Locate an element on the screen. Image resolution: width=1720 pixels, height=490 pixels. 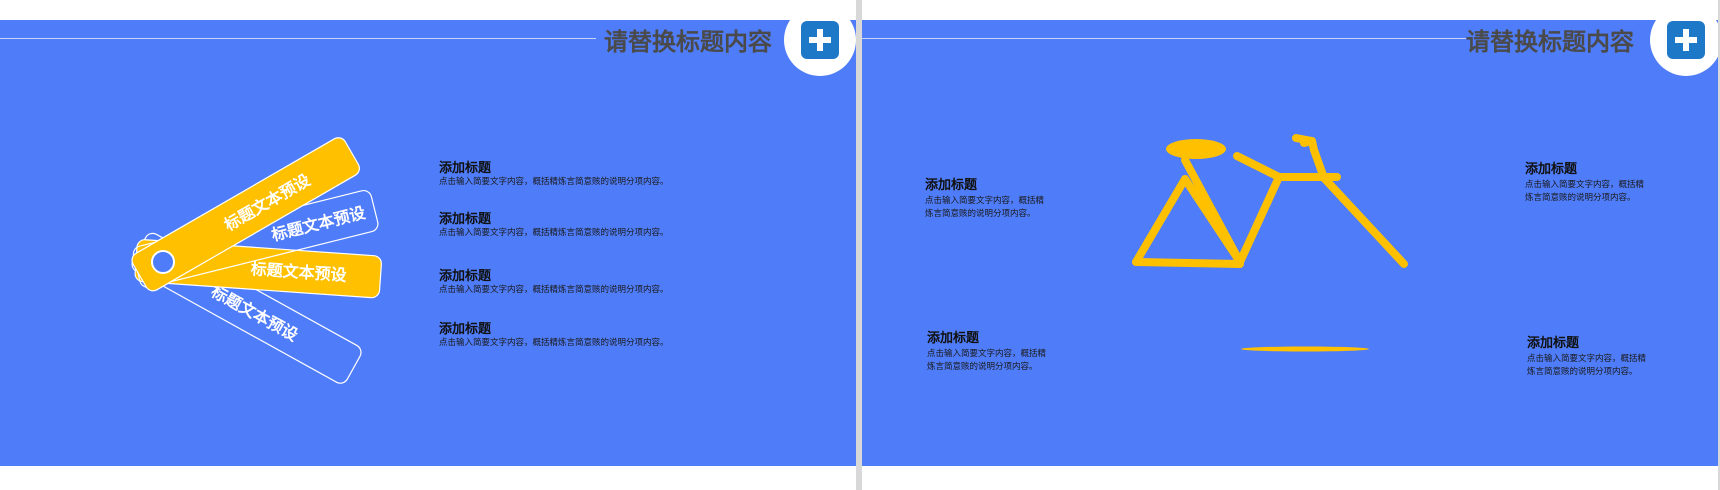
tag-fan: 标题文本预设 标题文本预设 标题文本预设 标题文本预设 is located at coordinates (256, 260).